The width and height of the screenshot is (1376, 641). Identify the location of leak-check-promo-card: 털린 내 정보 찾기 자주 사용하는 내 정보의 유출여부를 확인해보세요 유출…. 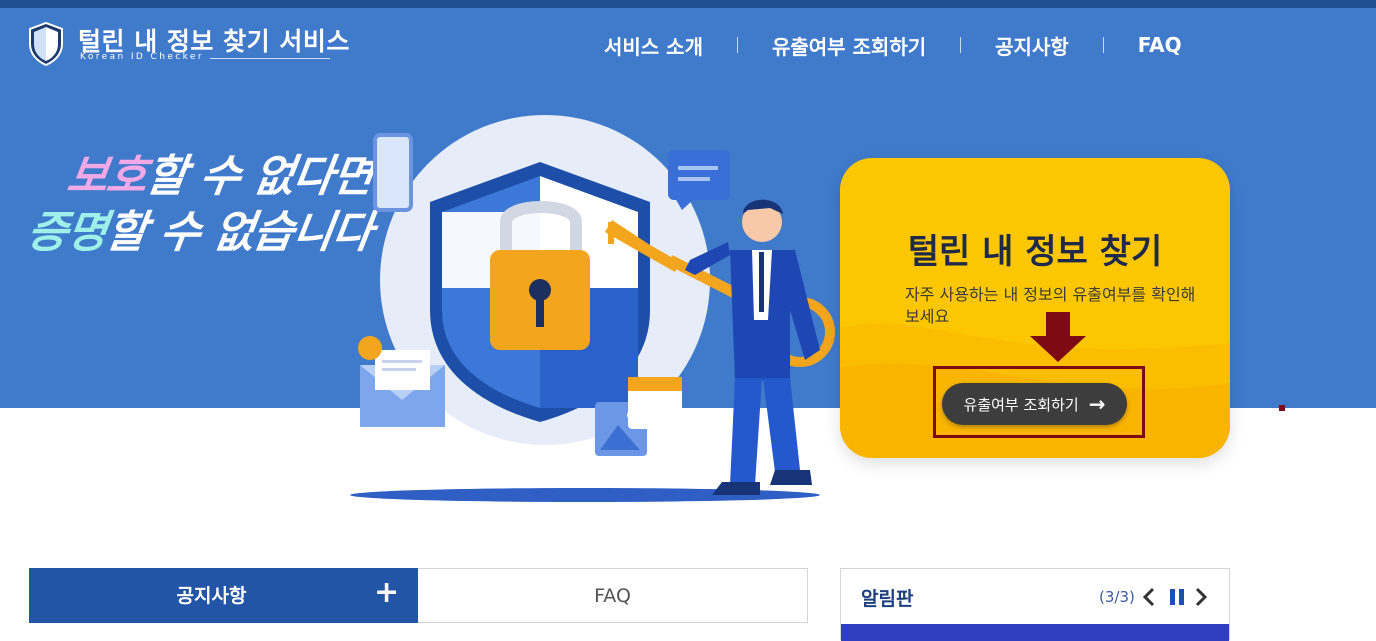
(1035, 308).